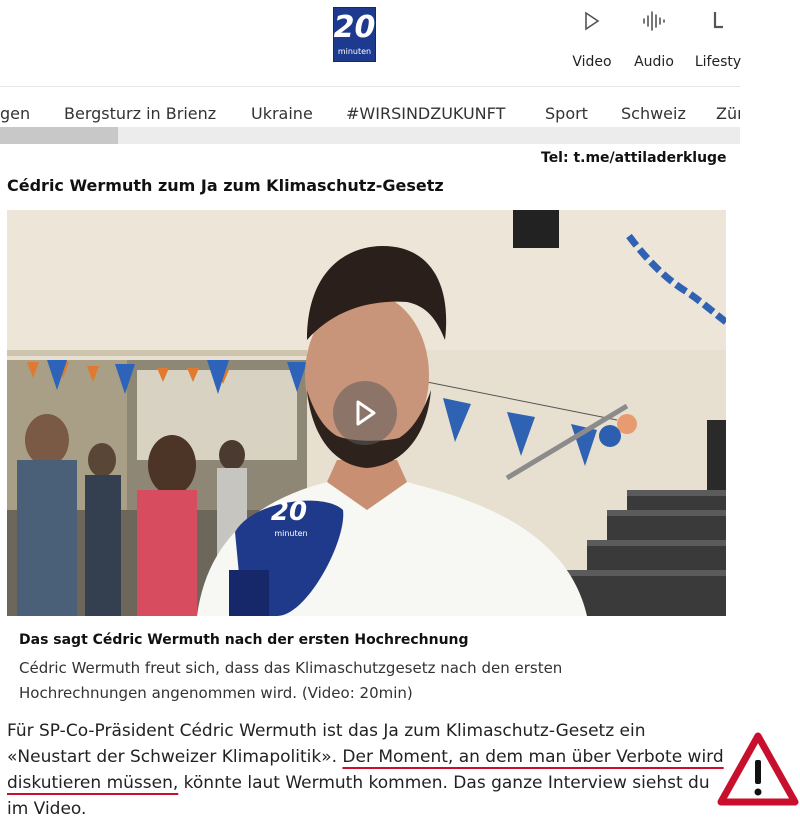 Image resolution: width=800 pixels, height=832 pixels. What do you see at coordinates (654, 21) in the screenshot?
I see `audio-wave-icon` at bounding box center [654, 21].